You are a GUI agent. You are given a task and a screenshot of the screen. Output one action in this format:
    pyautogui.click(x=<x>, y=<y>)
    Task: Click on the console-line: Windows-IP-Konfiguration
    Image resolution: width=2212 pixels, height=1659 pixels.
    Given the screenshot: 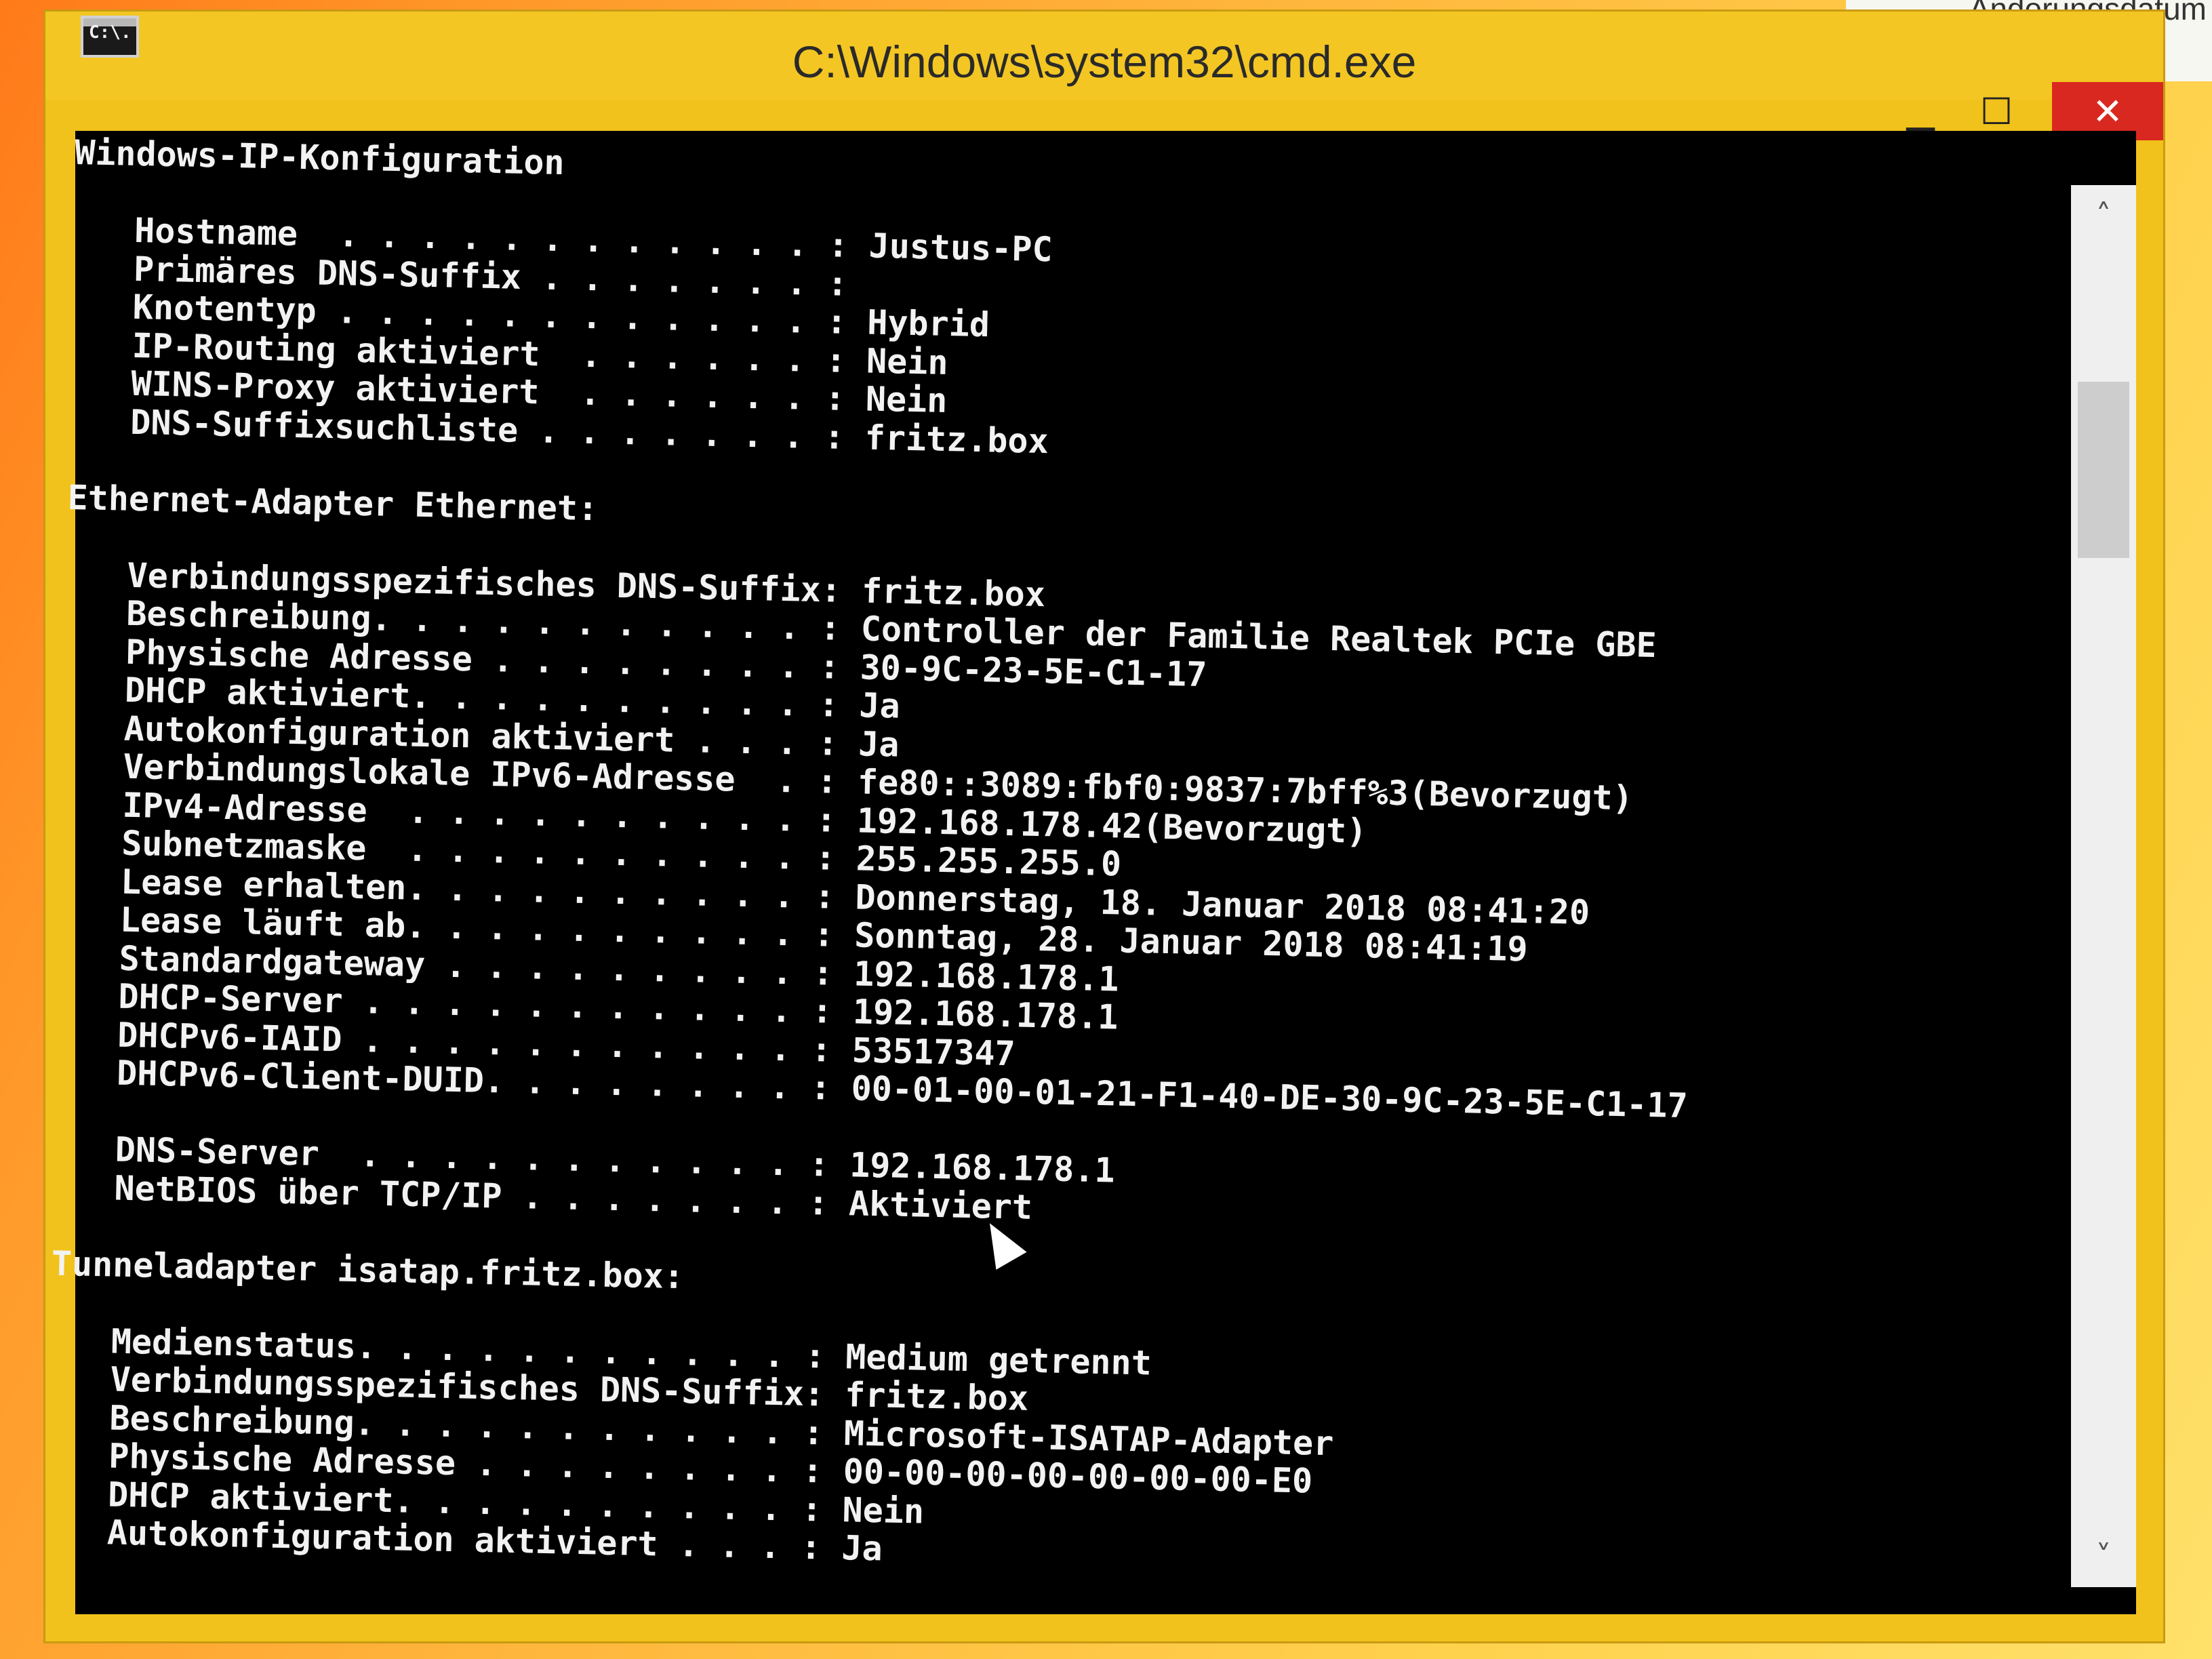 What is the action you would take?
    pyautogui.click(x=319, y=157)
    